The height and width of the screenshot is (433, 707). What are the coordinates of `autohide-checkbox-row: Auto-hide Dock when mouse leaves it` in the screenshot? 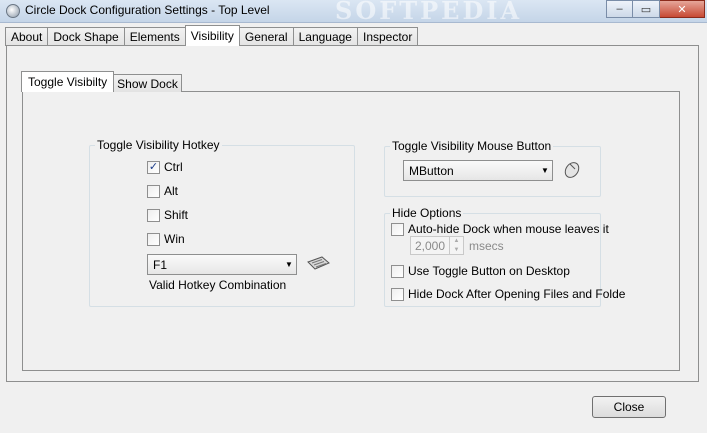 It's located at (500, 229).